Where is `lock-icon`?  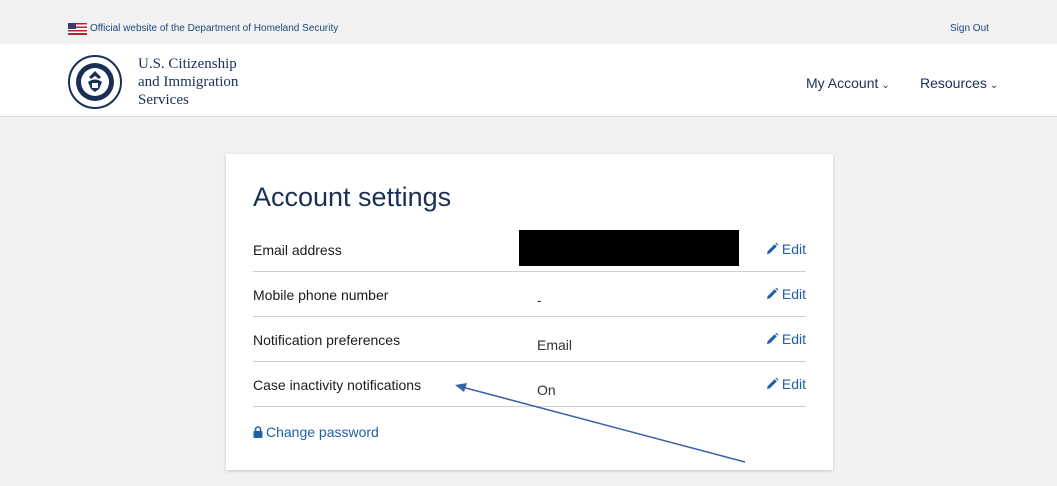
lock-icon is located at coordinates (258, 432).